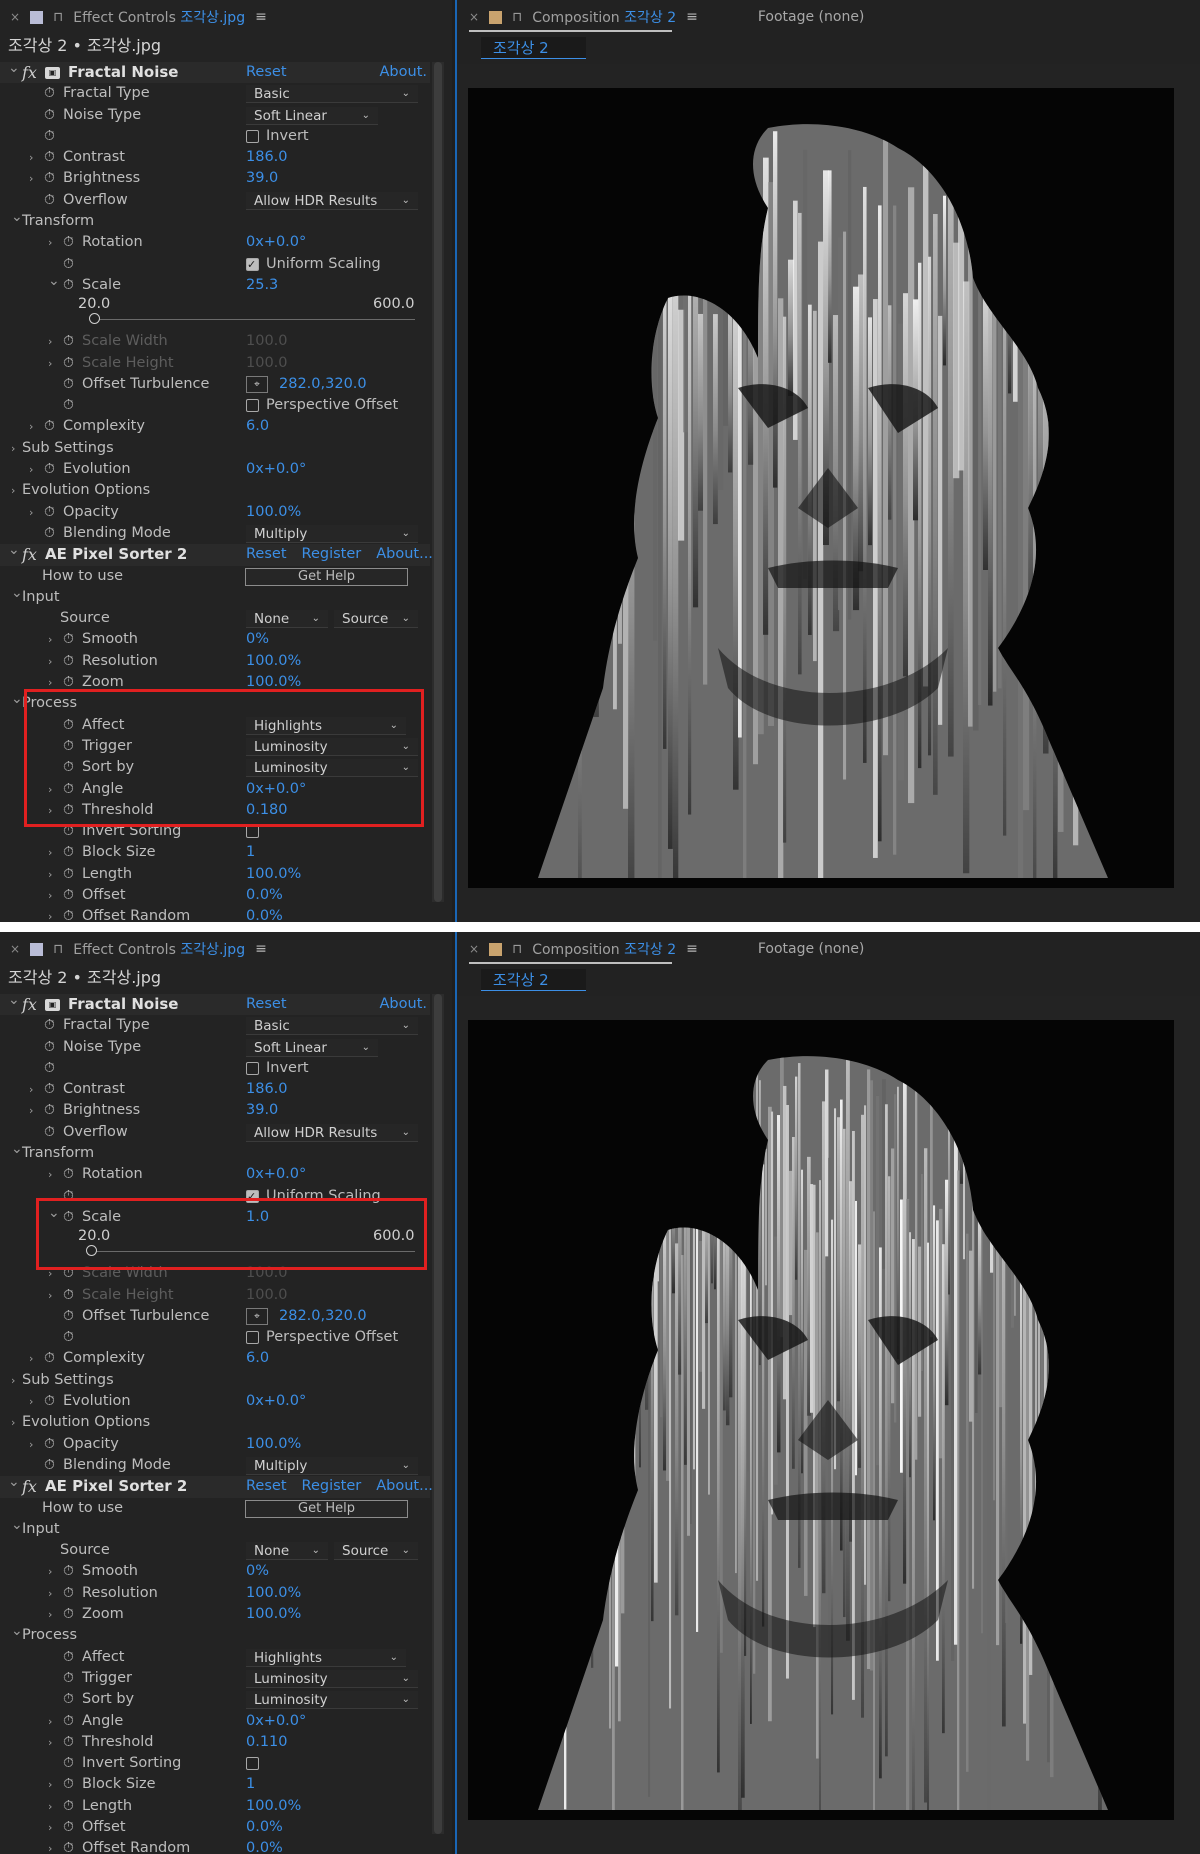  What do you see at coordinates (267, 1742) in the screenshot?
I see `property-value: 0.110` at bounding box center [267, 1742].